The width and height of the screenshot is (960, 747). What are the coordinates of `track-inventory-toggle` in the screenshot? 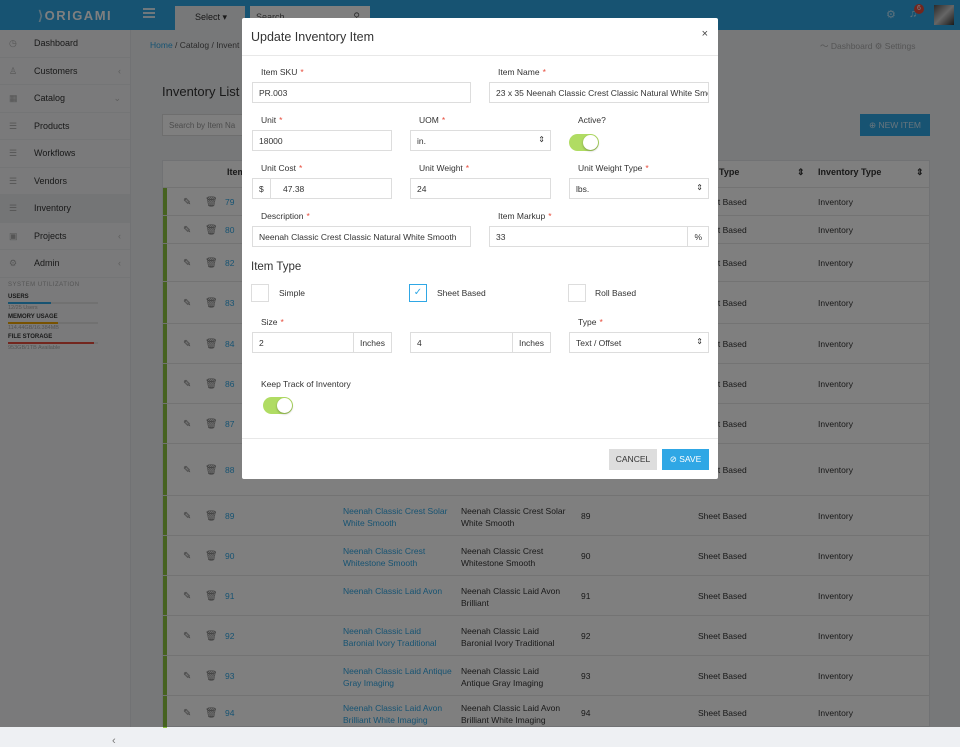 It's located at (278, 405).